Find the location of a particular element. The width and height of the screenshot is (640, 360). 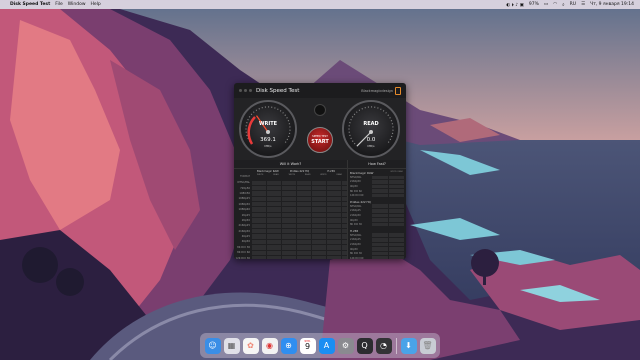

will-it-work-row: 12K DCI 30 is located at coordinates (290, 257).